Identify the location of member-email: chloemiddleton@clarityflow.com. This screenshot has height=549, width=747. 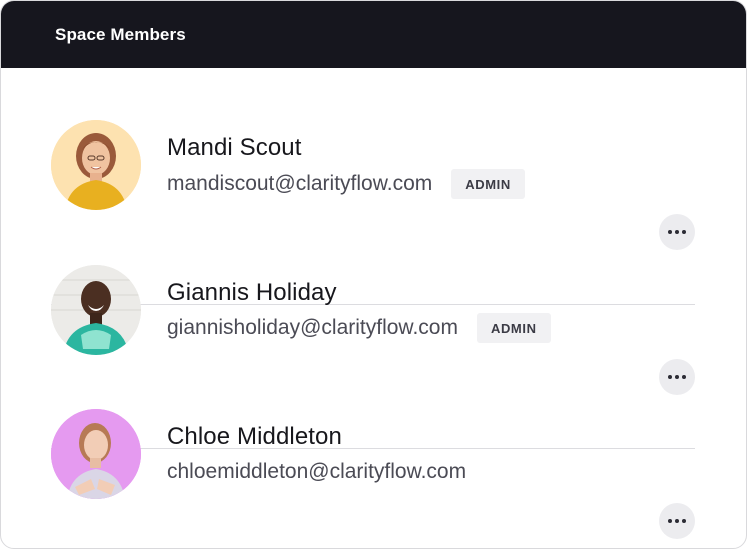
(317, 471).